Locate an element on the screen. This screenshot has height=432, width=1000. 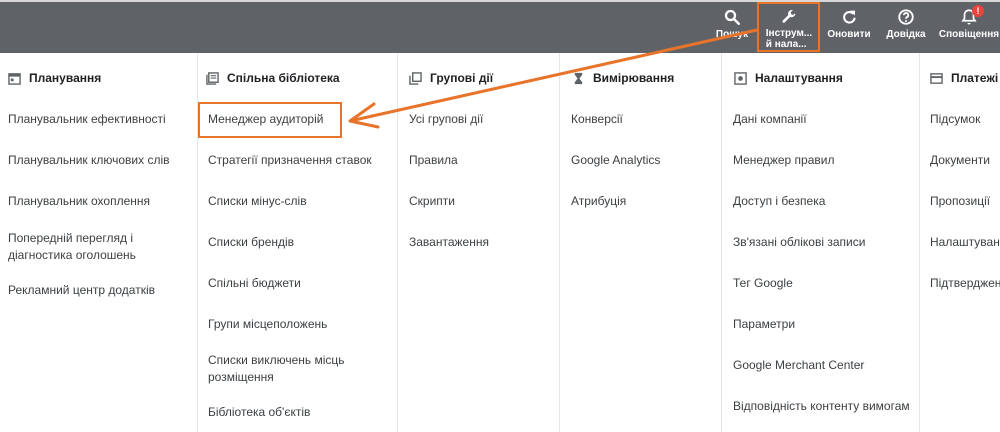
calendar-icon is located at coordinates (14, 78).